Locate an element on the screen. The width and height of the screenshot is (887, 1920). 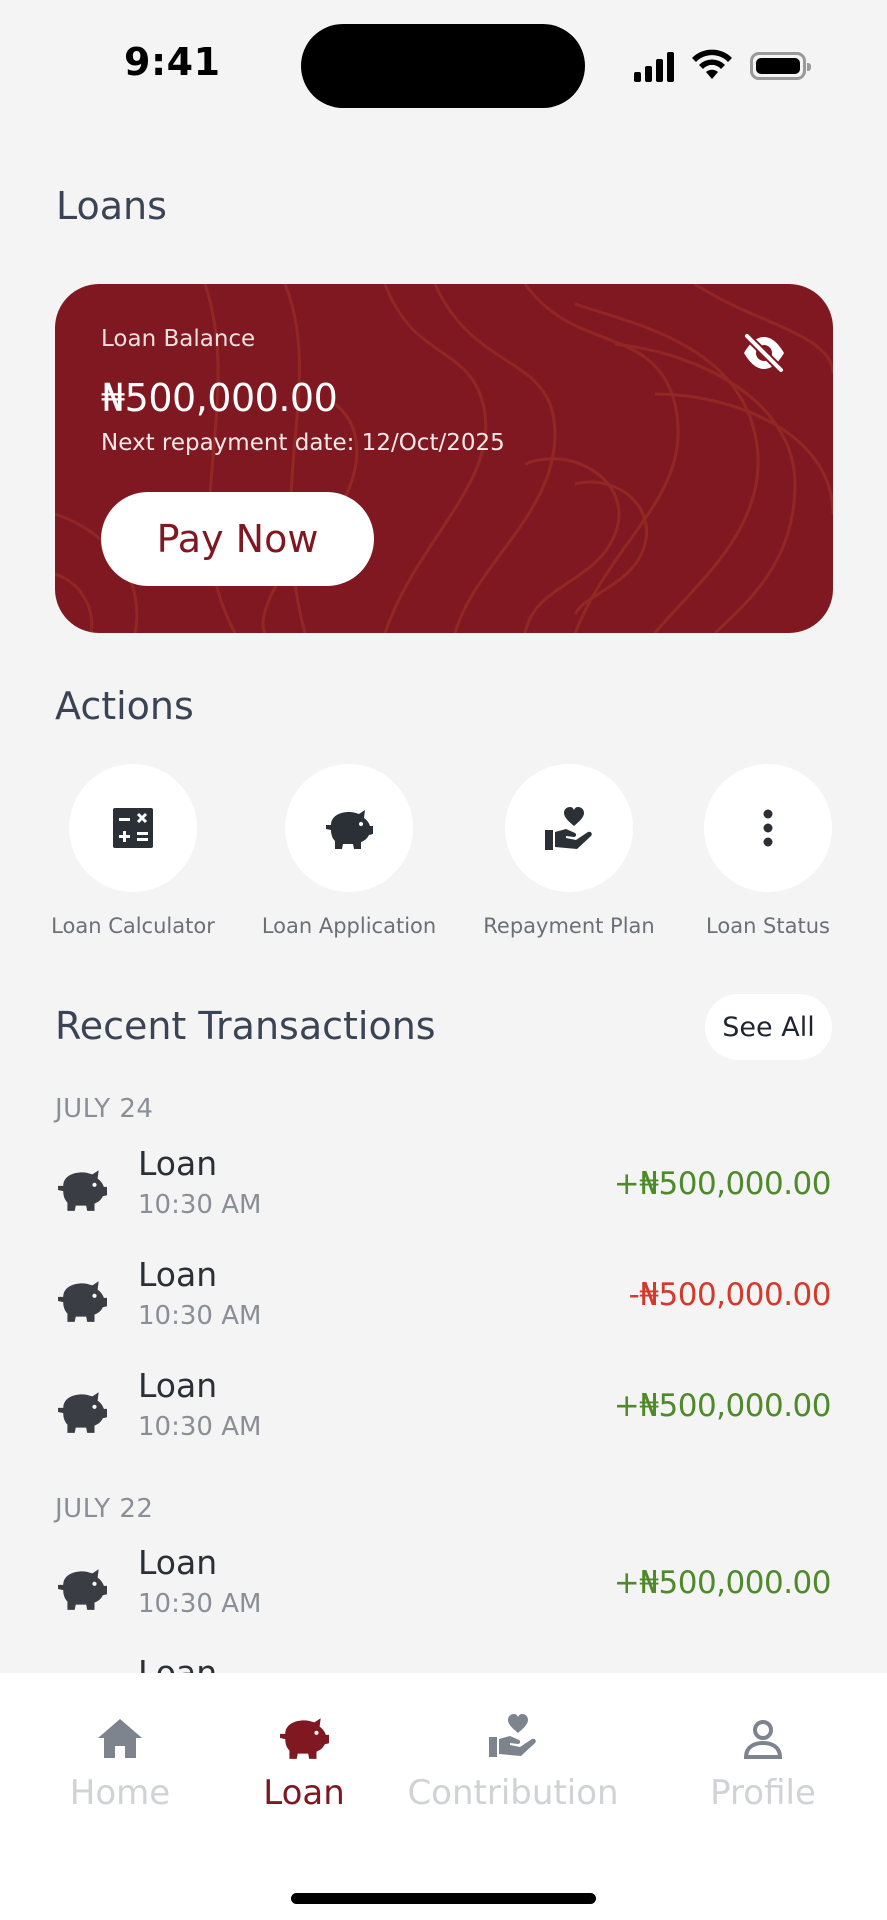
action-label: Loan Calculator is located at coordinates (133, 926).